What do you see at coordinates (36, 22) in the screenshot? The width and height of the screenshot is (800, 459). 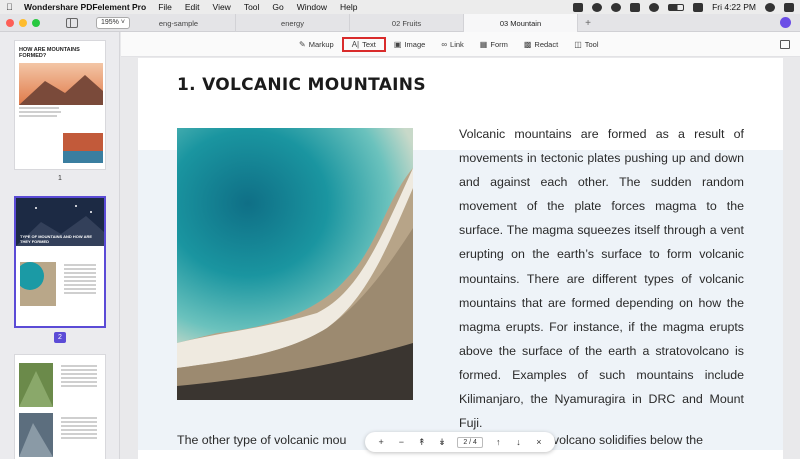 I see `maximize-window-icon` at bounding box center [36, 22].